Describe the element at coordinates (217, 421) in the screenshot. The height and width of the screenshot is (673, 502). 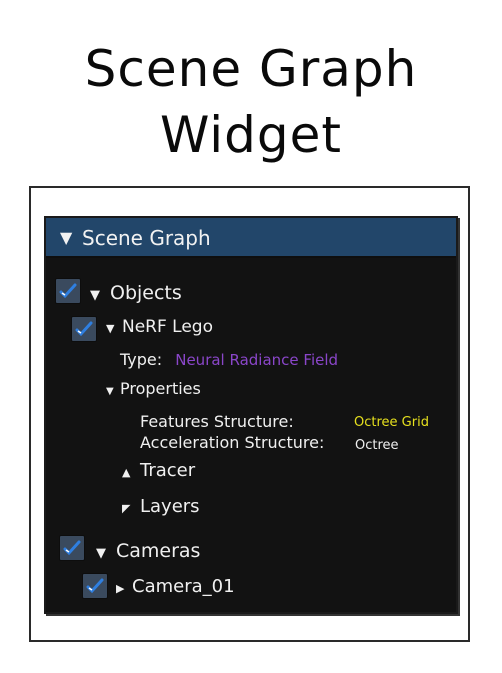
I see `features-structure-key: Features Structure:` at that location.